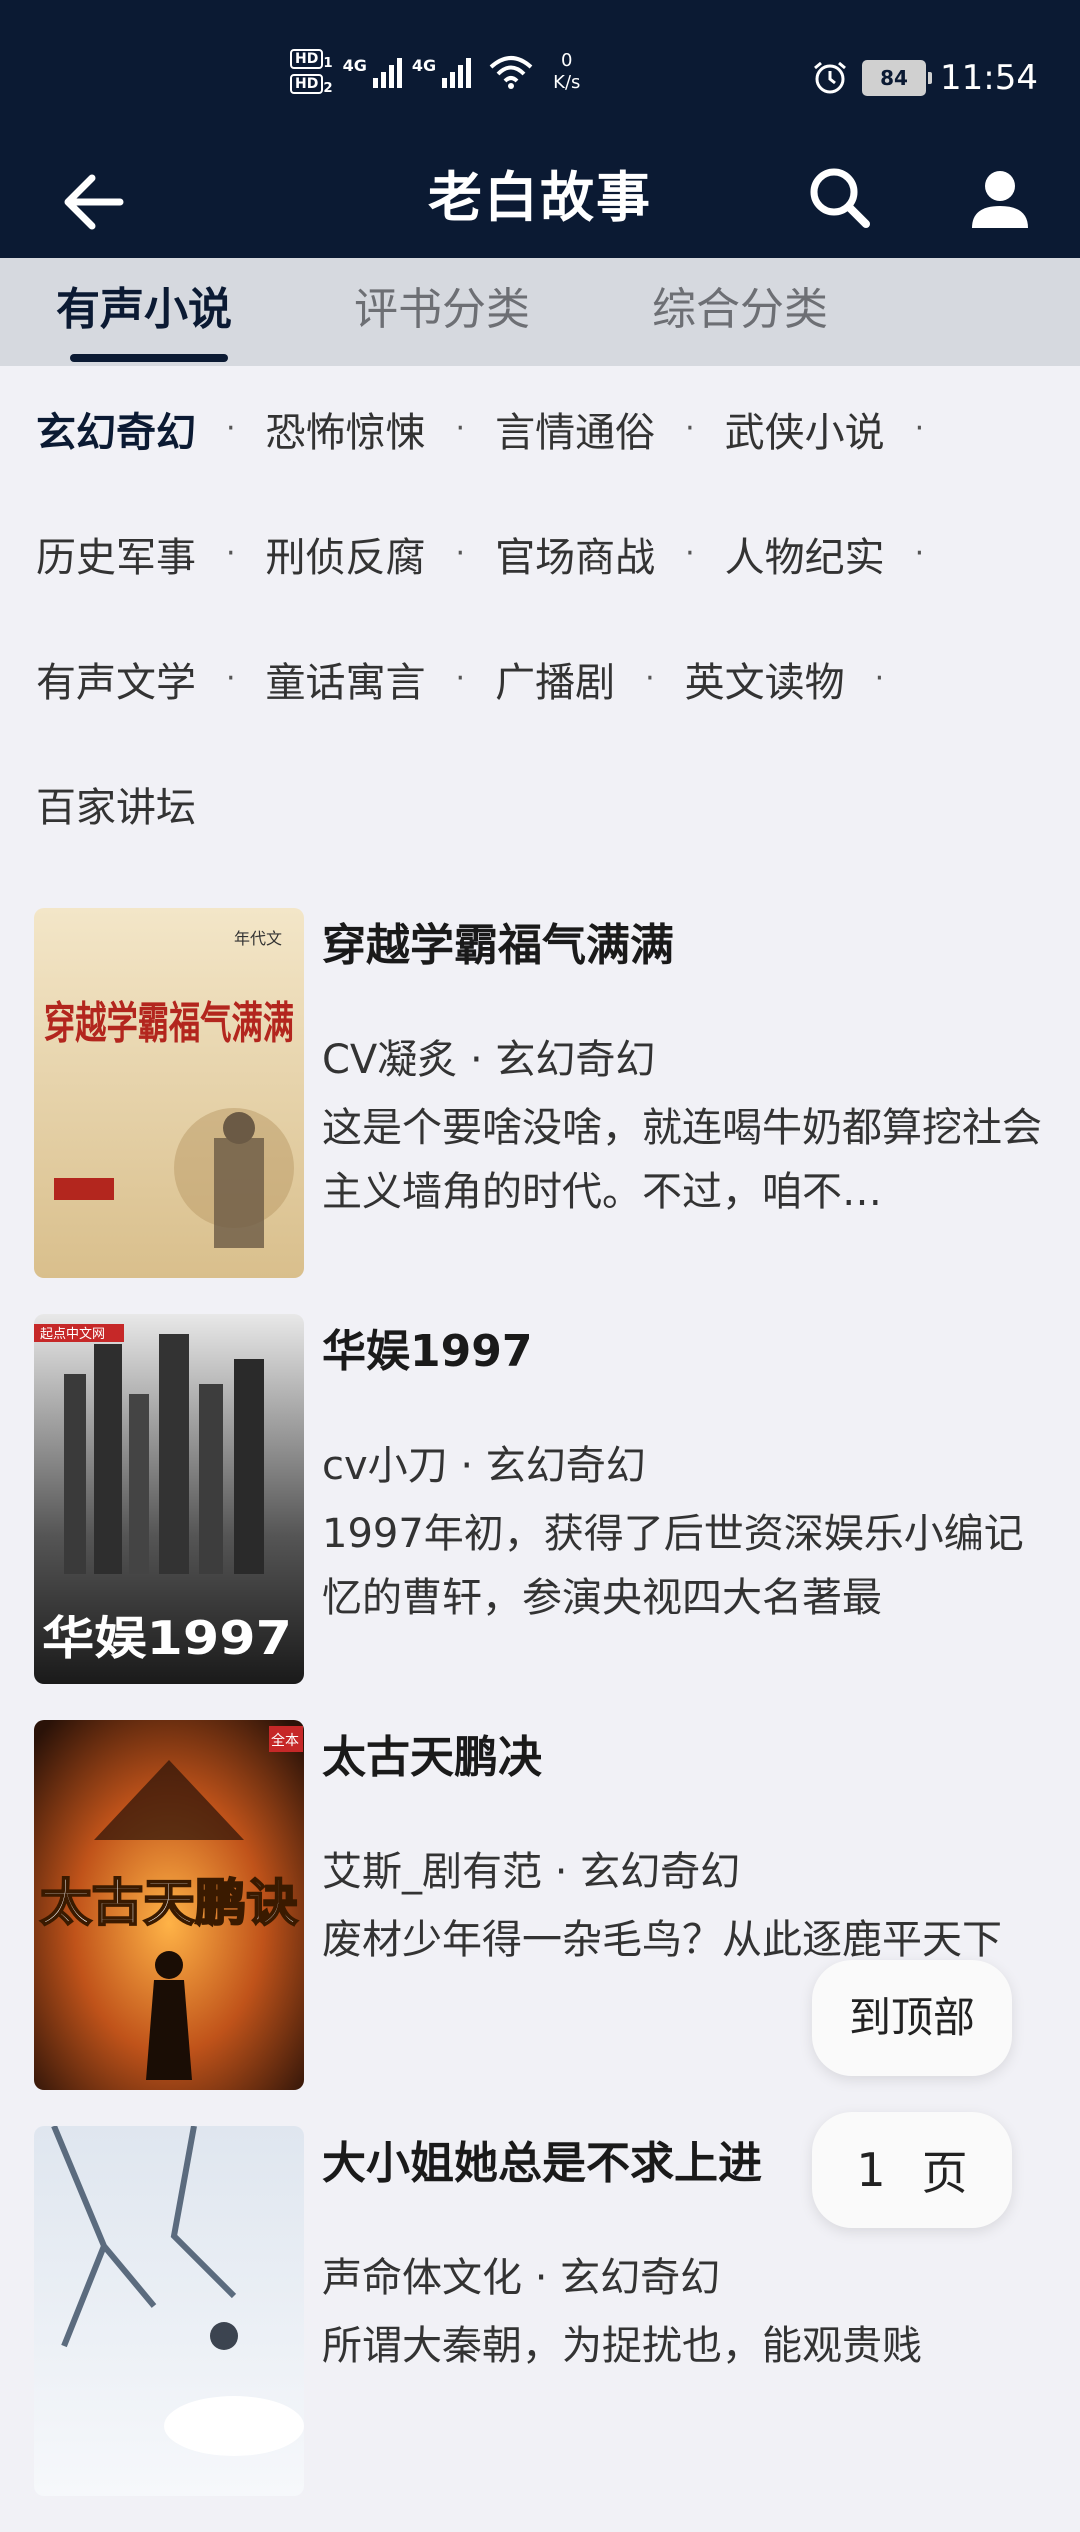  What do you see at coordinates (116, 554) in the screenshot?
I see `category-history: 历史军事` at bounding box center [116, 554].